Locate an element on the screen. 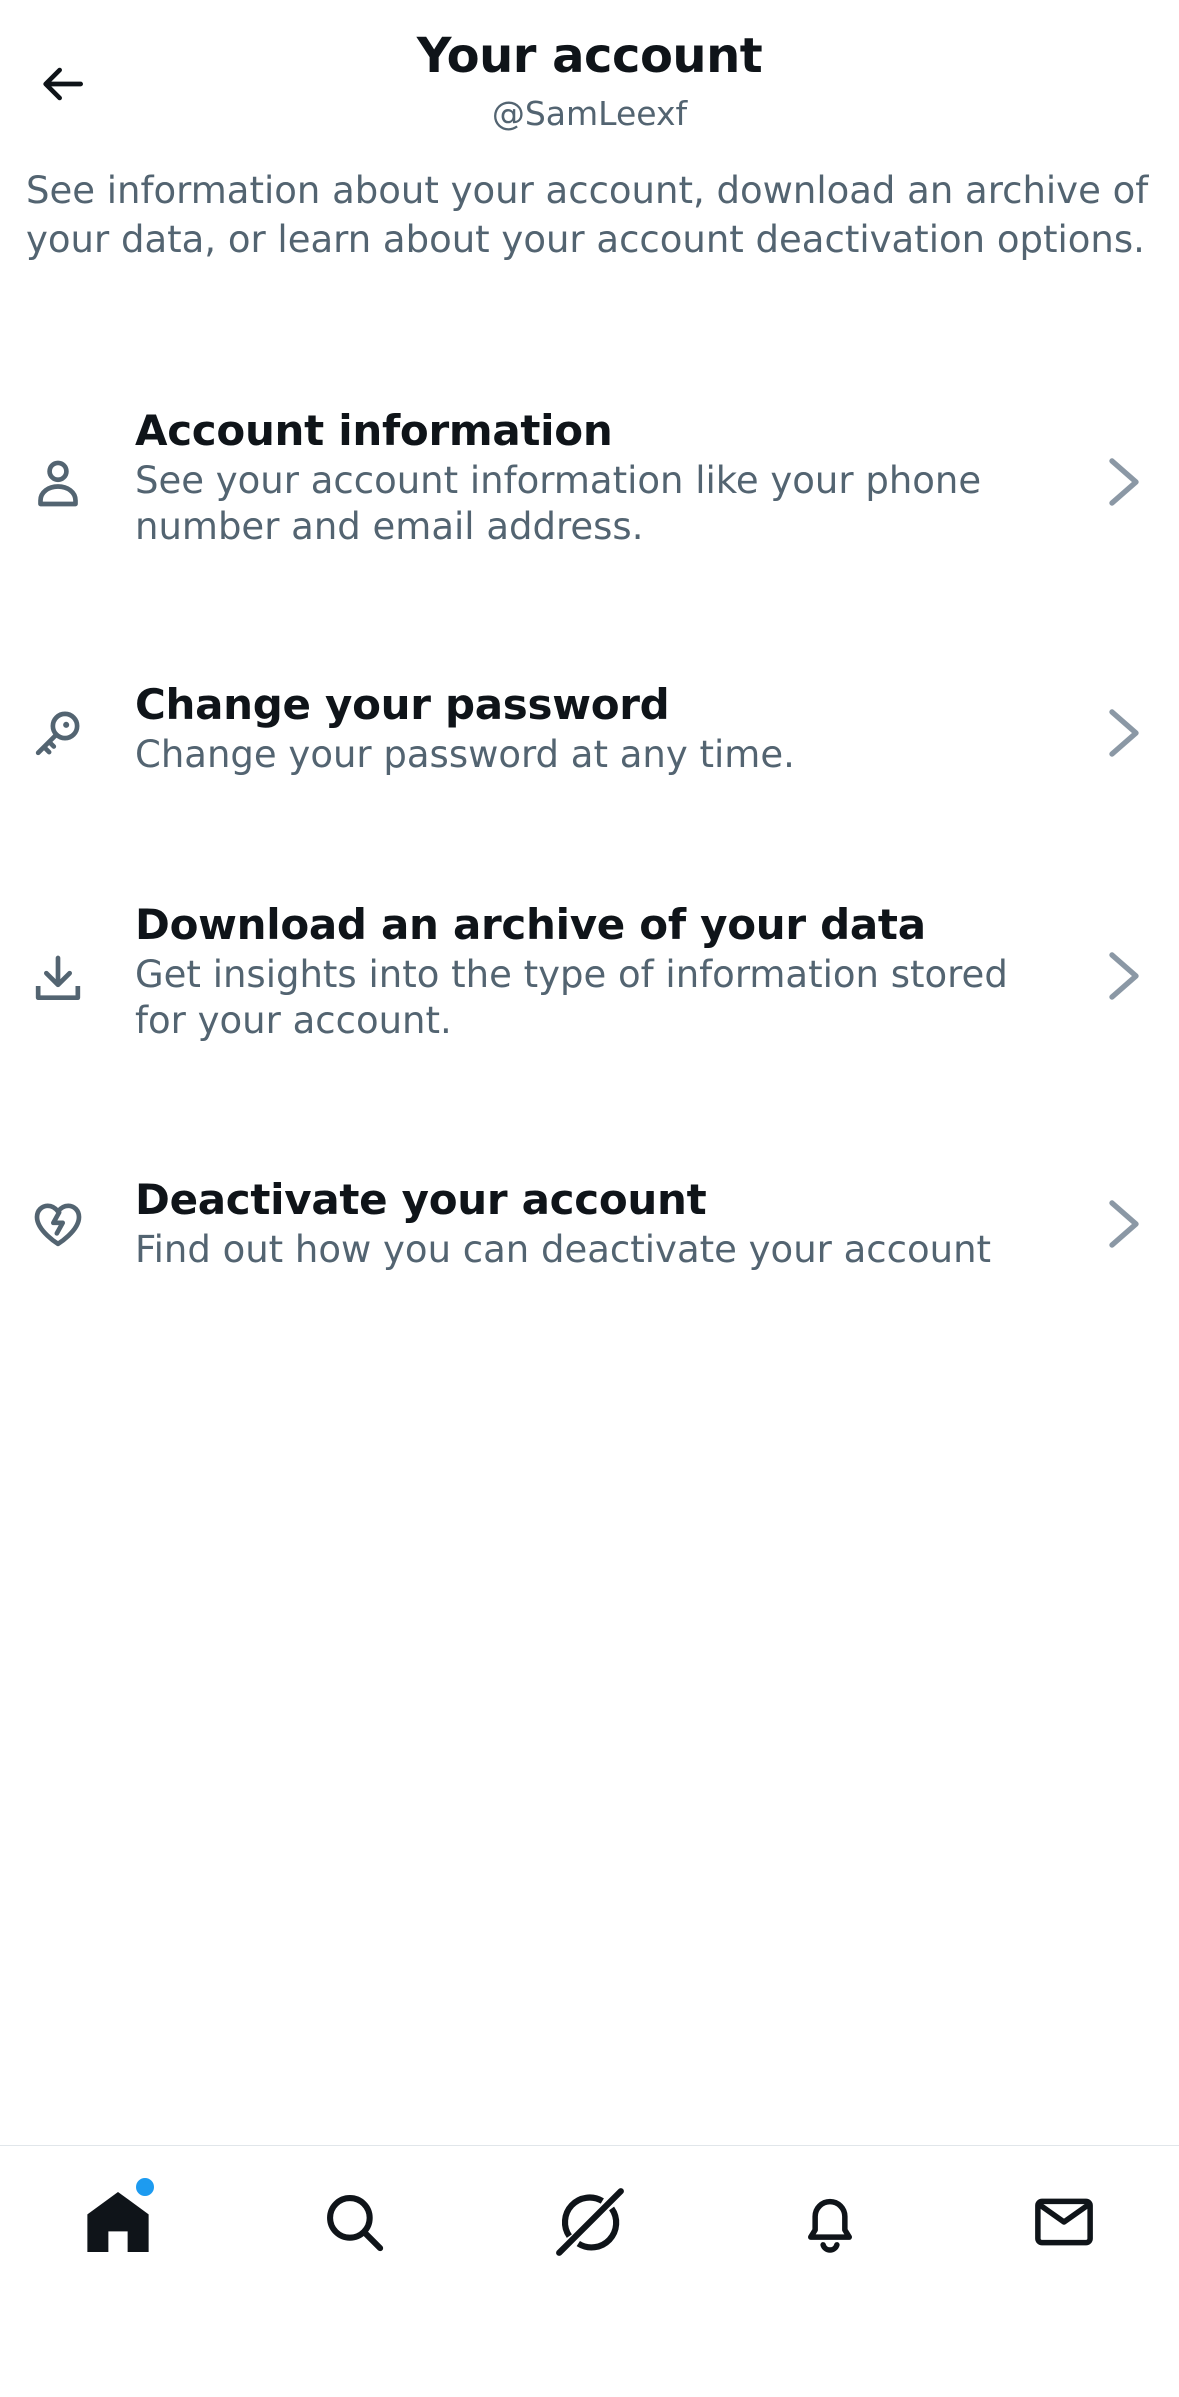 The image size is (1179, 2397). bell-icon is located at coordinates (830, 2225).